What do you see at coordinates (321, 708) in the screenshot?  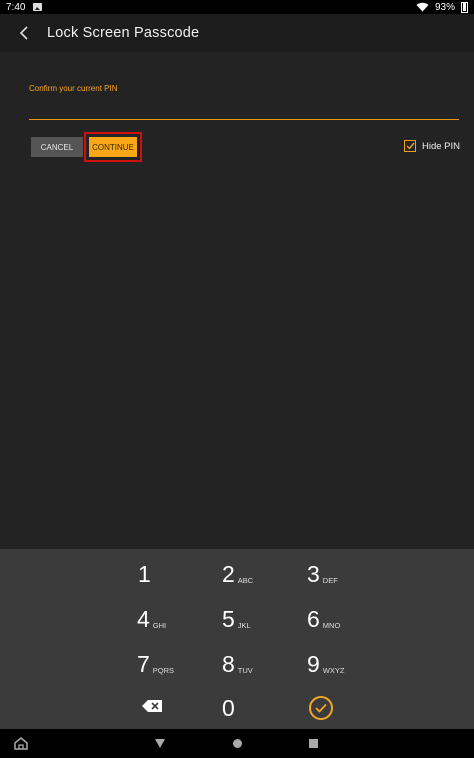 I see `check-circle-icon` at bounding box center [321, 708].